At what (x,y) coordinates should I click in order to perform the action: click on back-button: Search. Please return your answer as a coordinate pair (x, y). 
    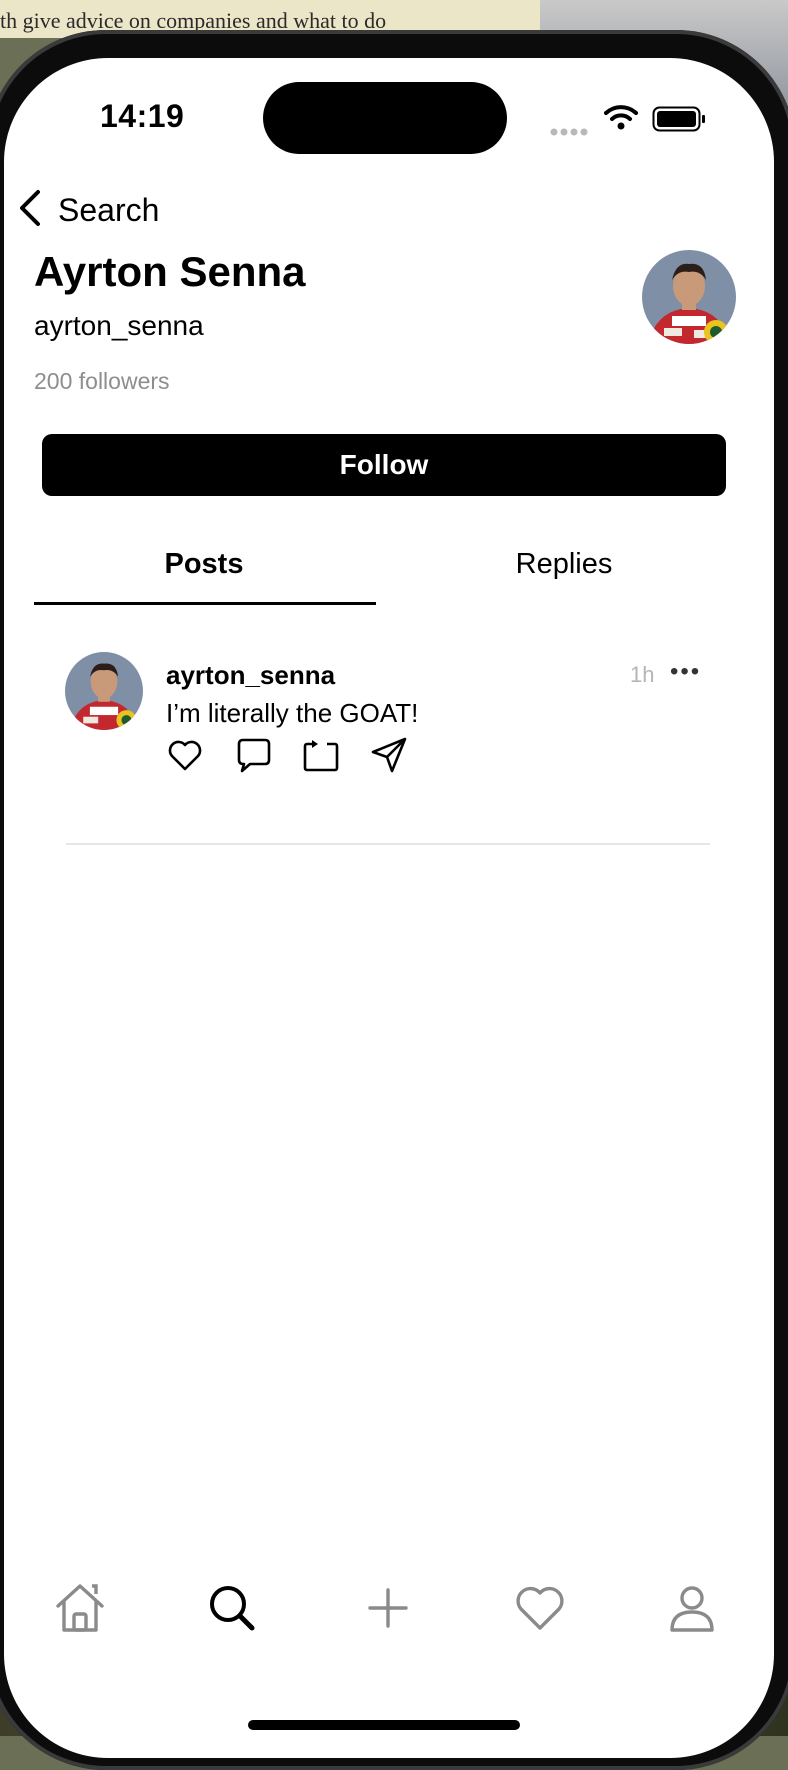
    Looking at the image, I should click on (88, 210).